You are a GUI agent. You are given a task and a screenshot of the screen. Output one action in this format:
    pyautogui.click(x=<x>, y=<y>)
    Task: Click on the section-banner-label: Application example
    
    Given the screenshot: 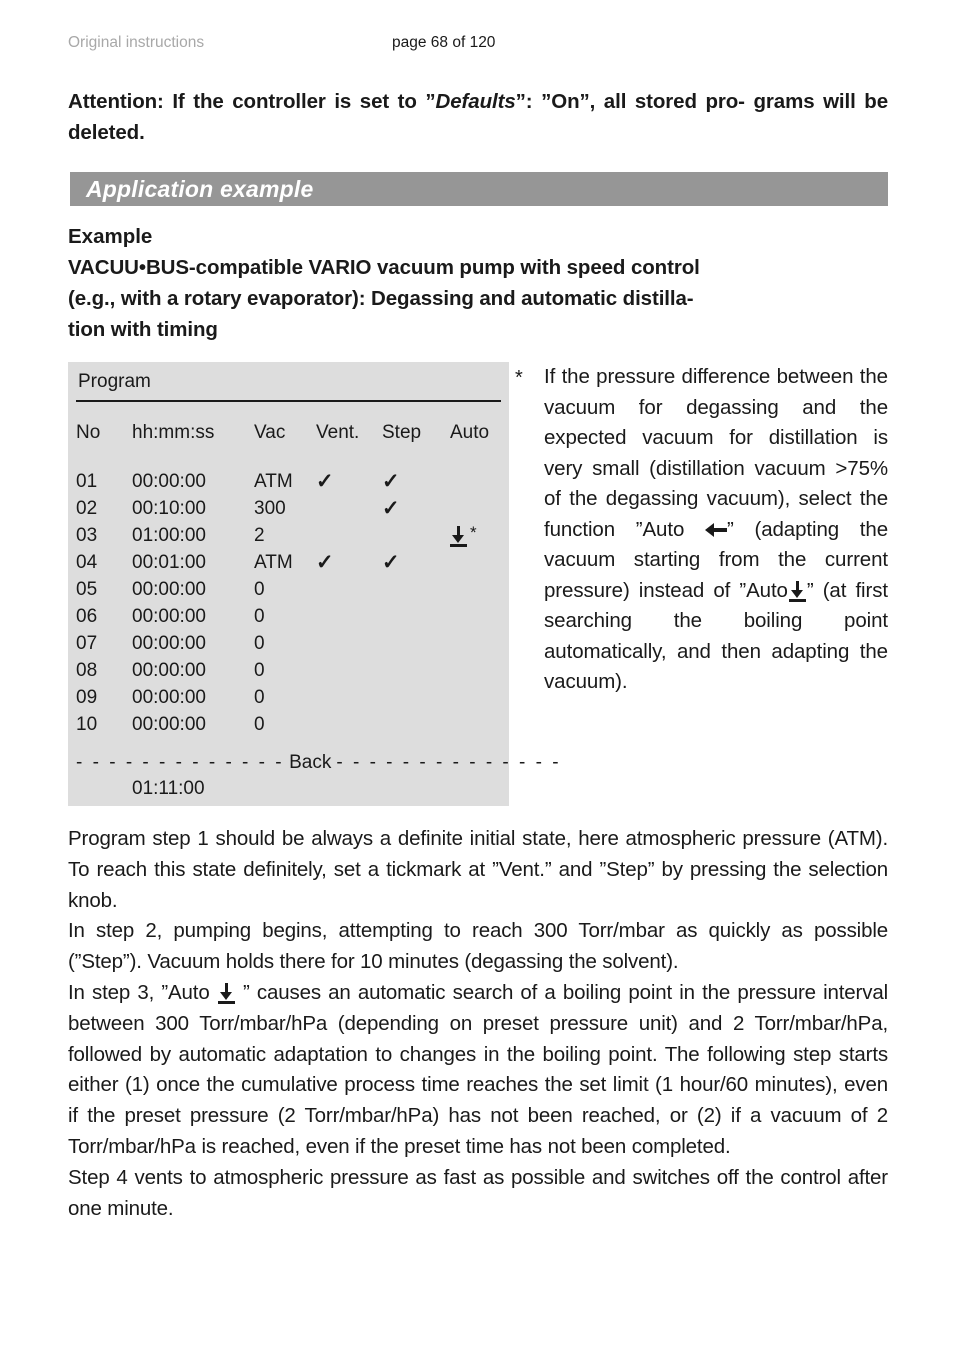 What is the action you would take?
    pyautogui.click(x=200, y=189)
    